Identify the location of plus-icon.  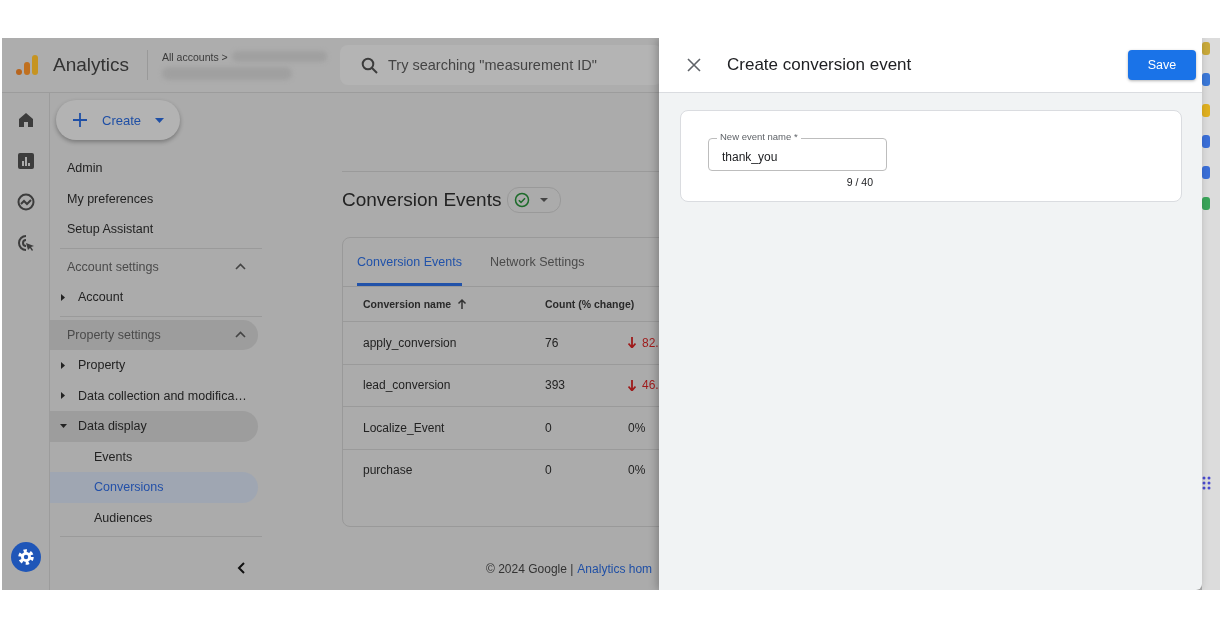
(80, 120).